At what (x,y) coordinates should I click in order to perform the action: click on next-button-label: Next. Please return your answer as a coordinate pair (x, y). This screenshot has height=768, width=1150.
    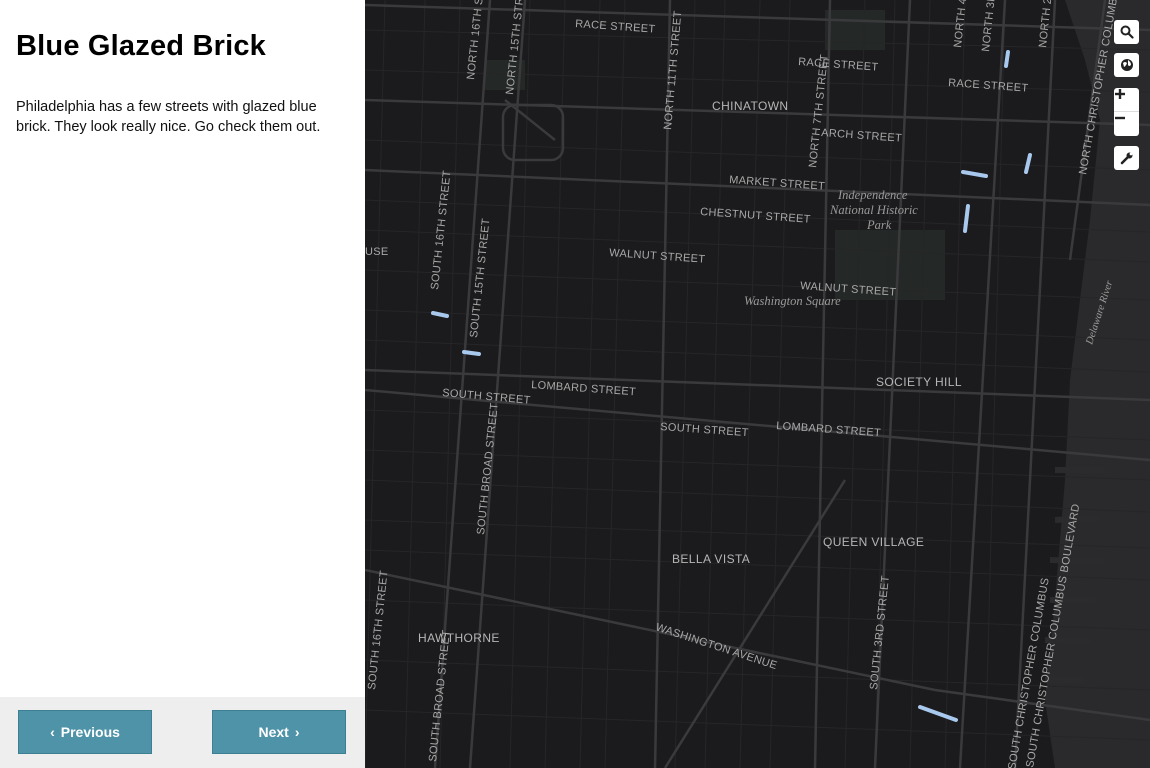
    Looking at the image, I should click on (273, 732).